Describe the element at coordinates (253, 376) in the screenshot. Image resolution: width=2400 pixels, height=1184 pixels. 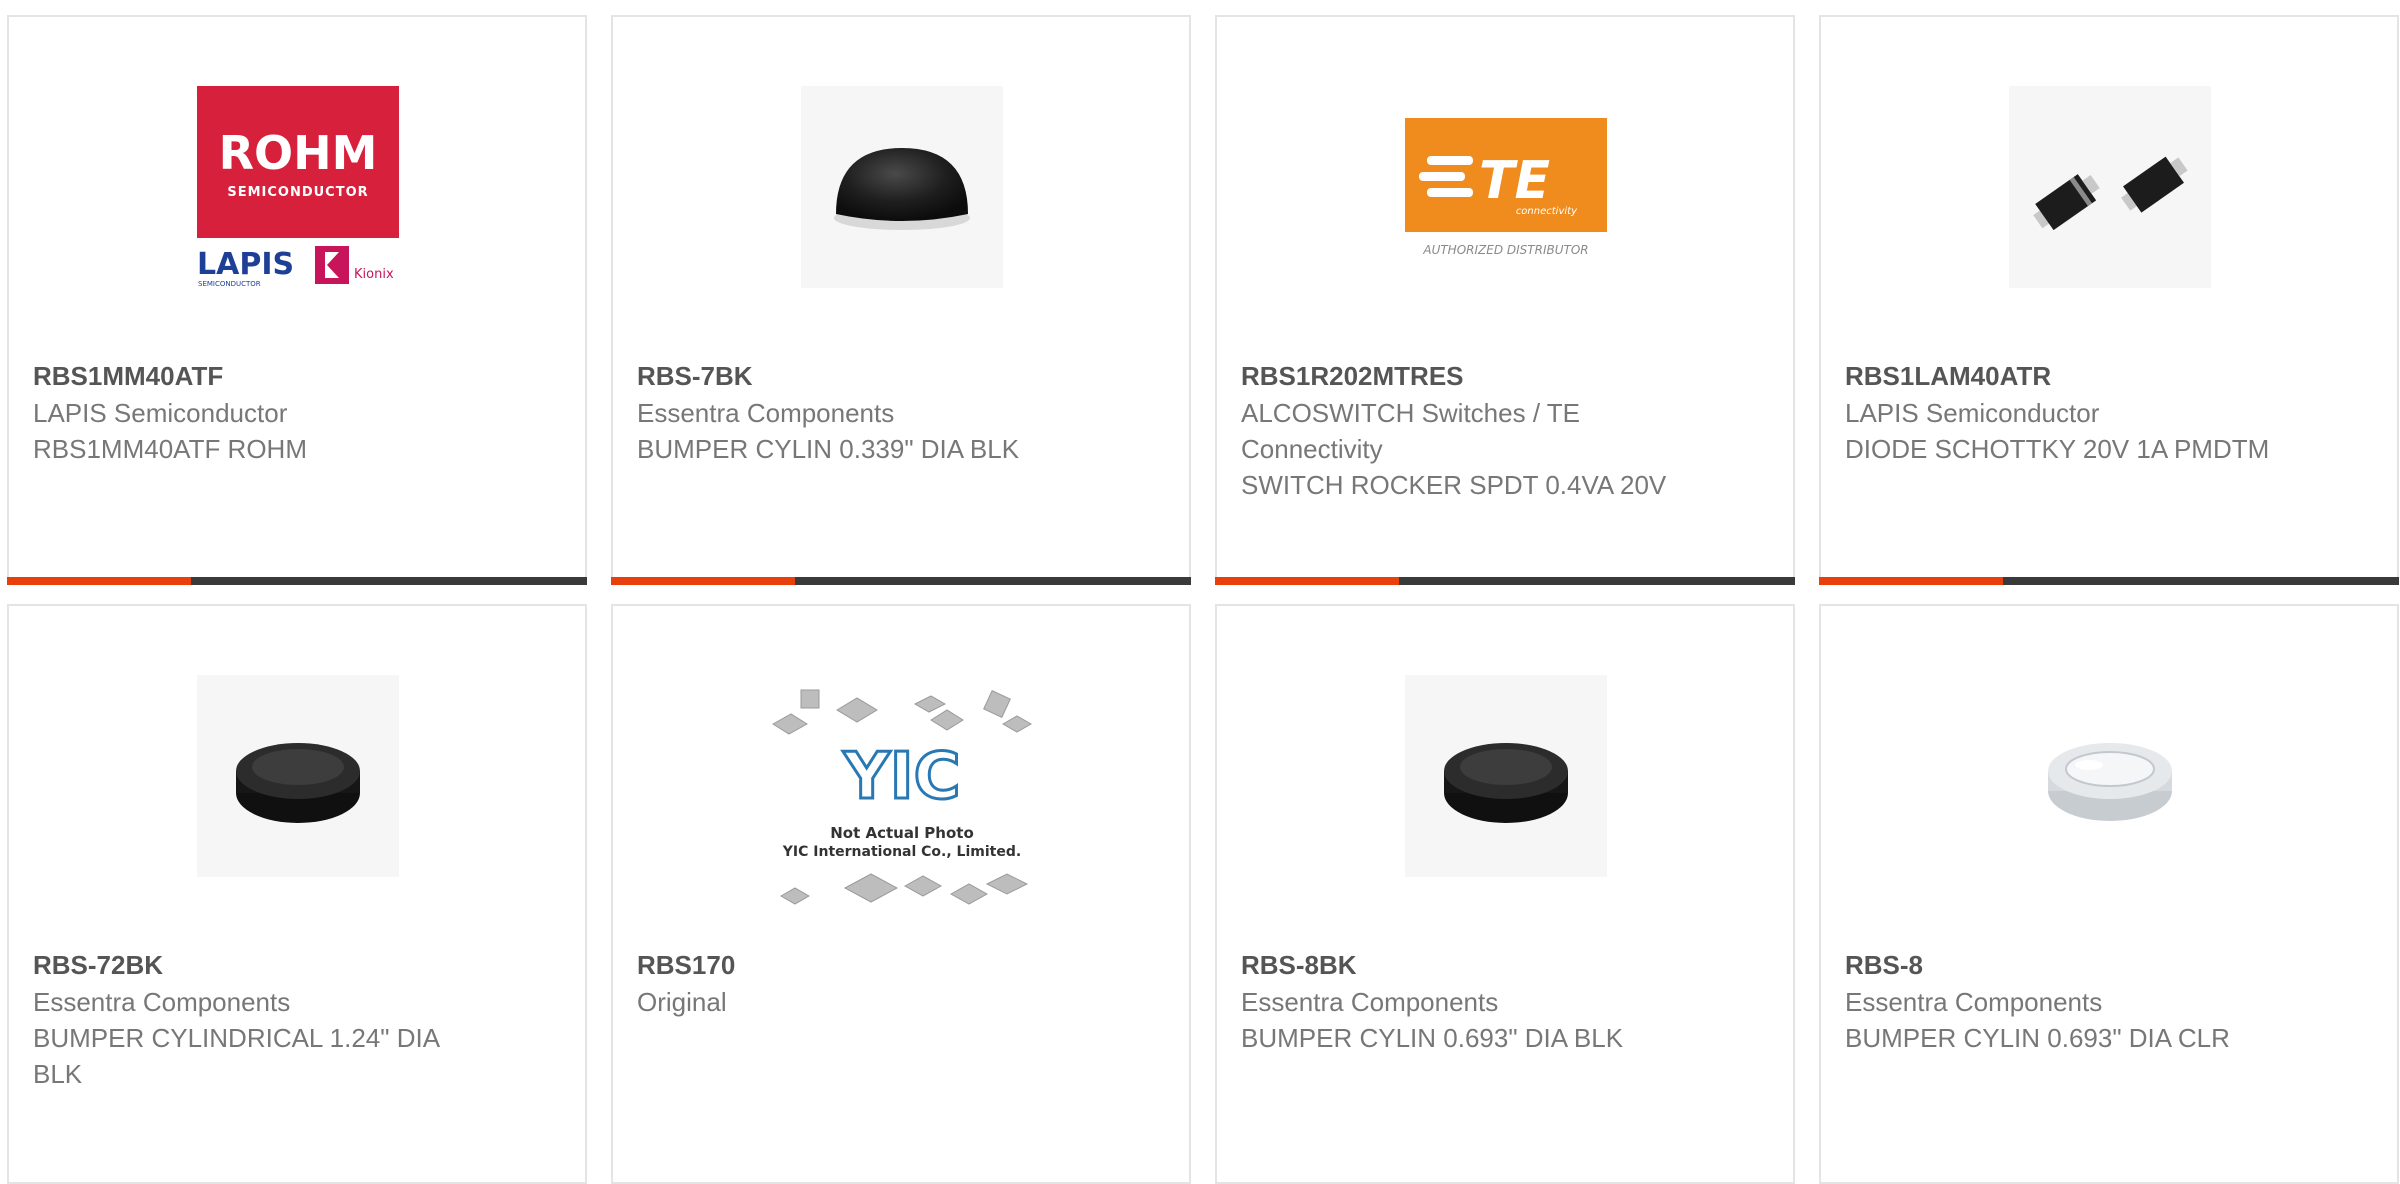
I see `part-number: RBS1MM40ATF` at that location.